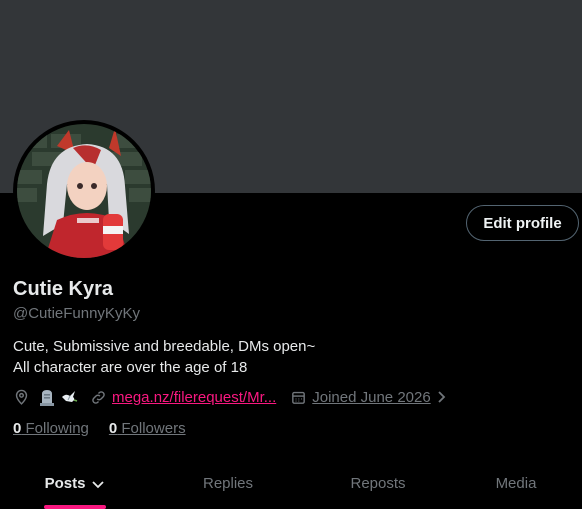  What do you see at coordinates (151, 428) in the screenshot?
I see `followers-label: Followers` at bounding box center [151, 428].